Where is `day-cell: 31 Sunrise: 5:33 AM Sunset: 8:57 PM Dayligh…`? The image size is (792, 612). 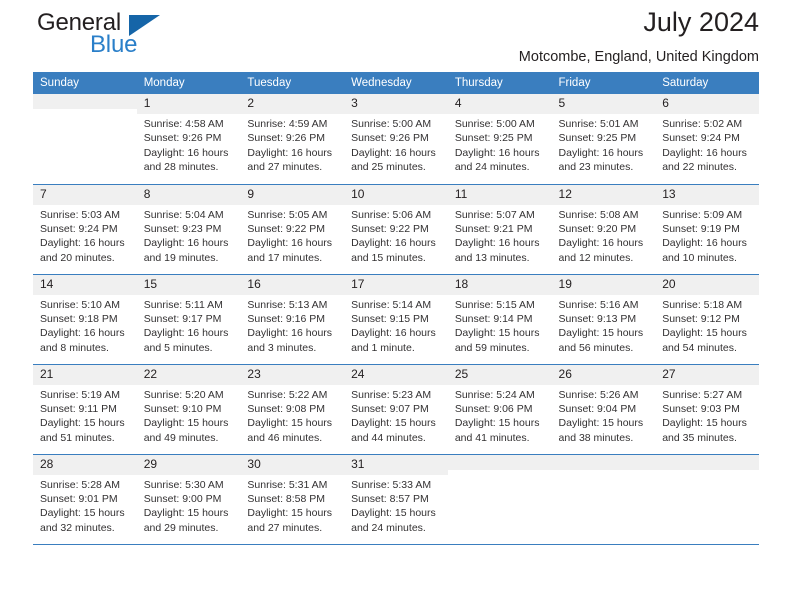 day-cell: 31 Sunrise: 5:33 AM Sunset: 8:57 PM Dayligh… is located at coordinates (396, 499).